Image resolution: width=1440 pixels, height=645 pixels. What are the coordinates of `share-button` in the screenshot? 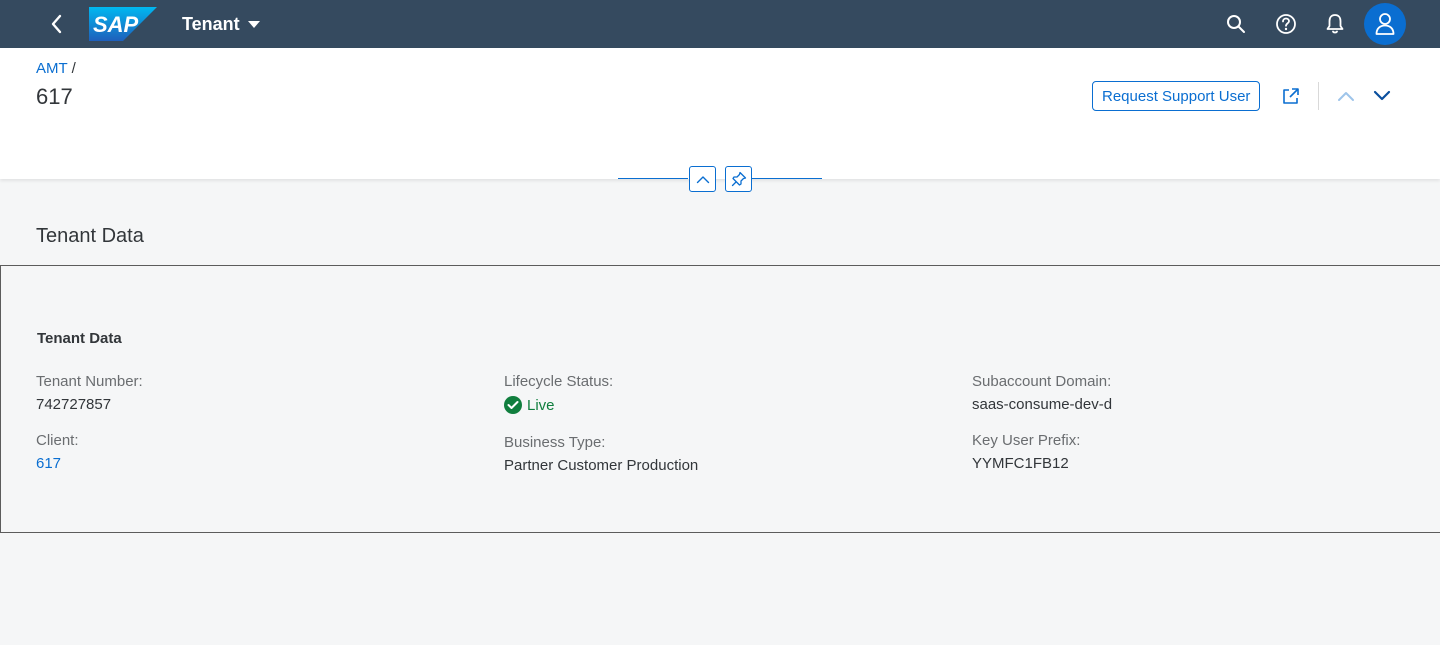 It's located at (1291, 96).